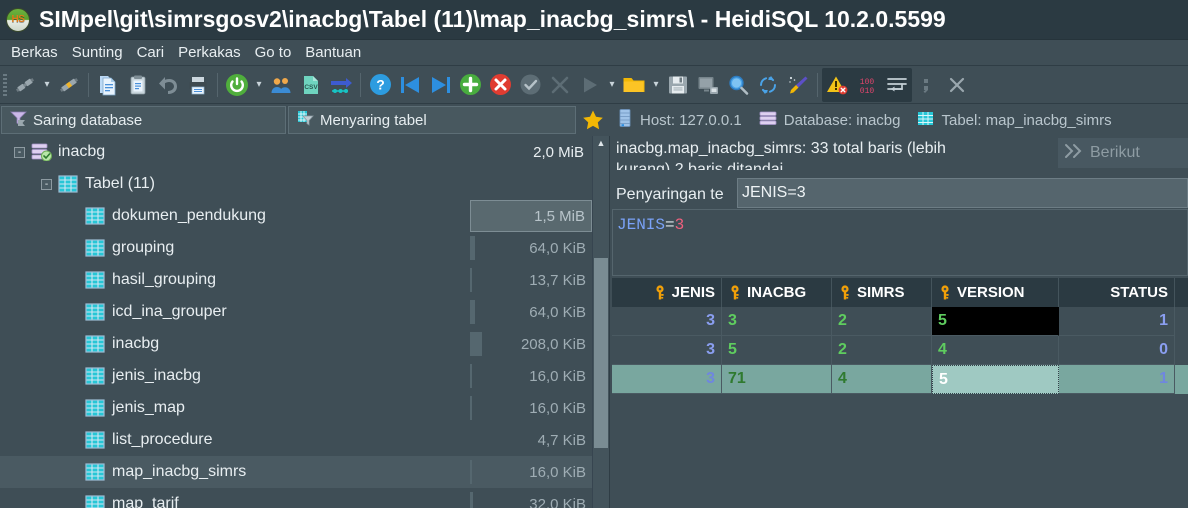 Image resolution: width=1188 pixels, height=508 pixels. What do you see at coordinates (957, 85) in the screenshot?
I see `close-tab-icon` at bounding box center [957, 85].